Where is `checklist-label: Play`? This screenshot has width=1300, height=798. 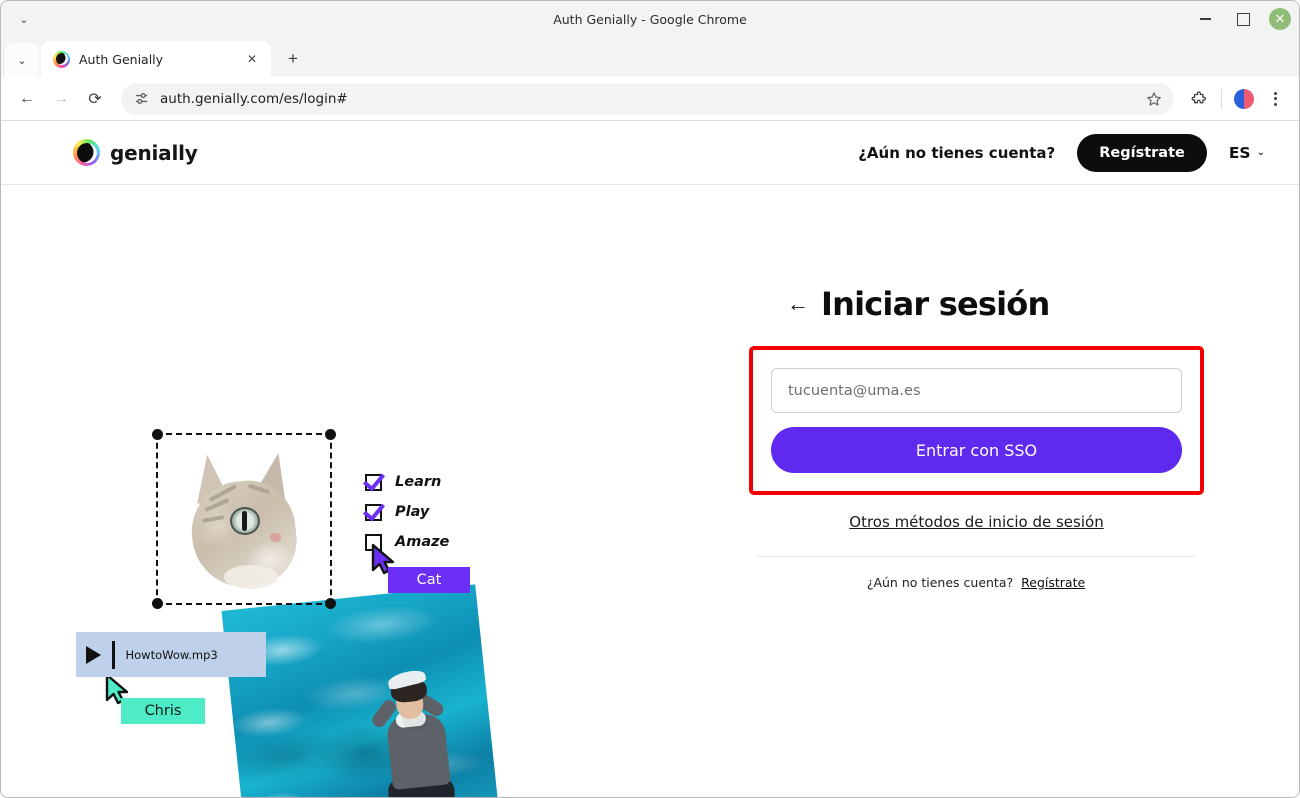
checklist-label: Play is located at coordinates (412, 512).